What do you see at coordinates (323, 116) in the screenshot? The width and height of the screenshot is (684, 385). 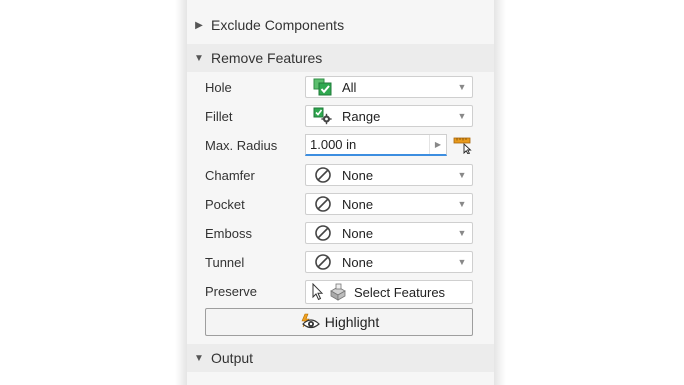 I see `range-settings-icon` at bounding box center [323, 116].